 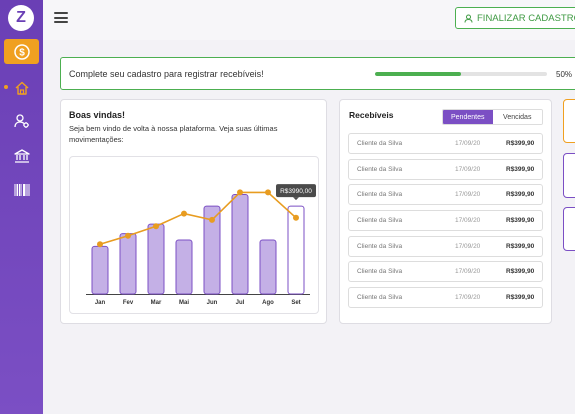 I want to click on home-icon, so click(x=21, y=88).